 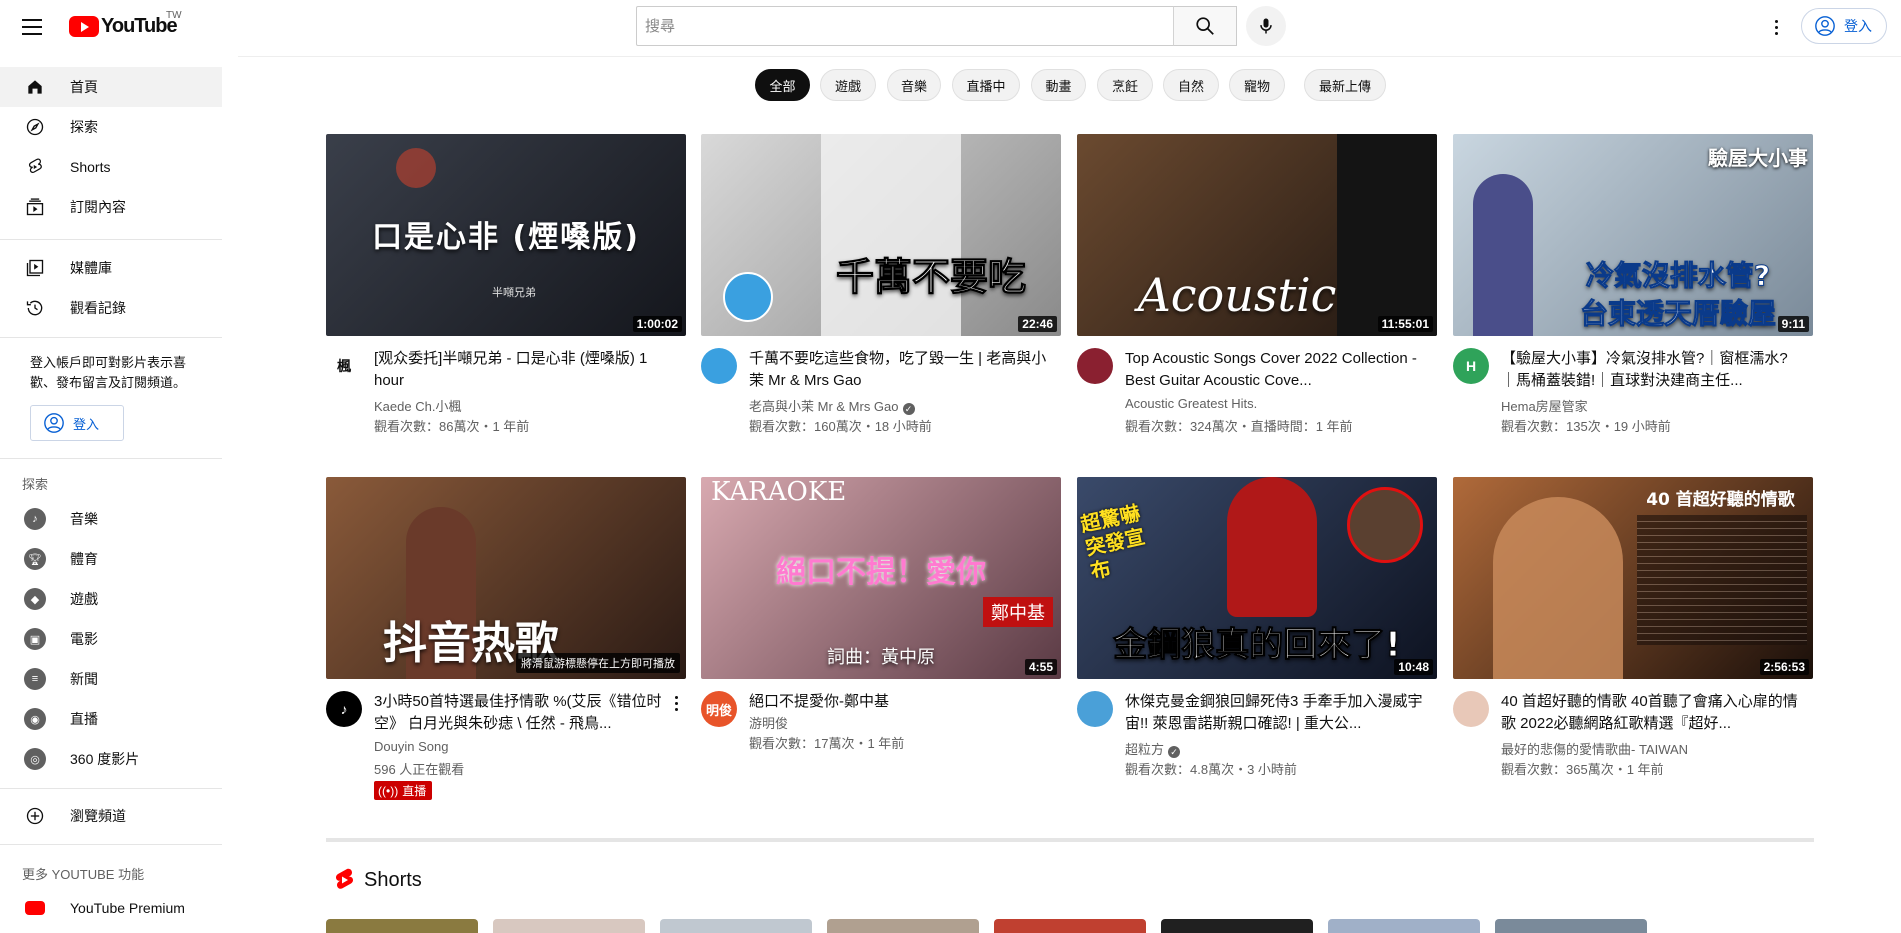 I want to click on chip-pets: 寵物, so click(x=1257, y=85).